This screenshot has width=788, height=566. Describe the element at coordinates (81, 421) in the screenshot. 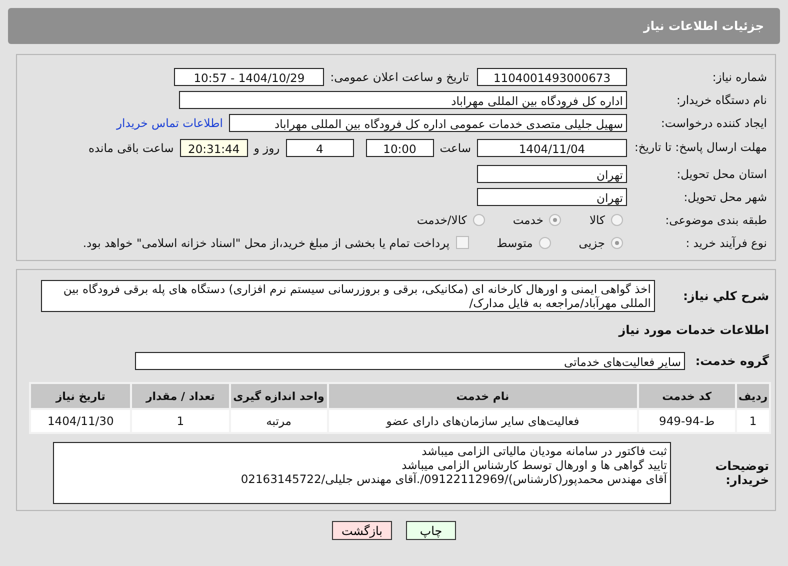

I see `table-cell: 1404/11/30` at that location.